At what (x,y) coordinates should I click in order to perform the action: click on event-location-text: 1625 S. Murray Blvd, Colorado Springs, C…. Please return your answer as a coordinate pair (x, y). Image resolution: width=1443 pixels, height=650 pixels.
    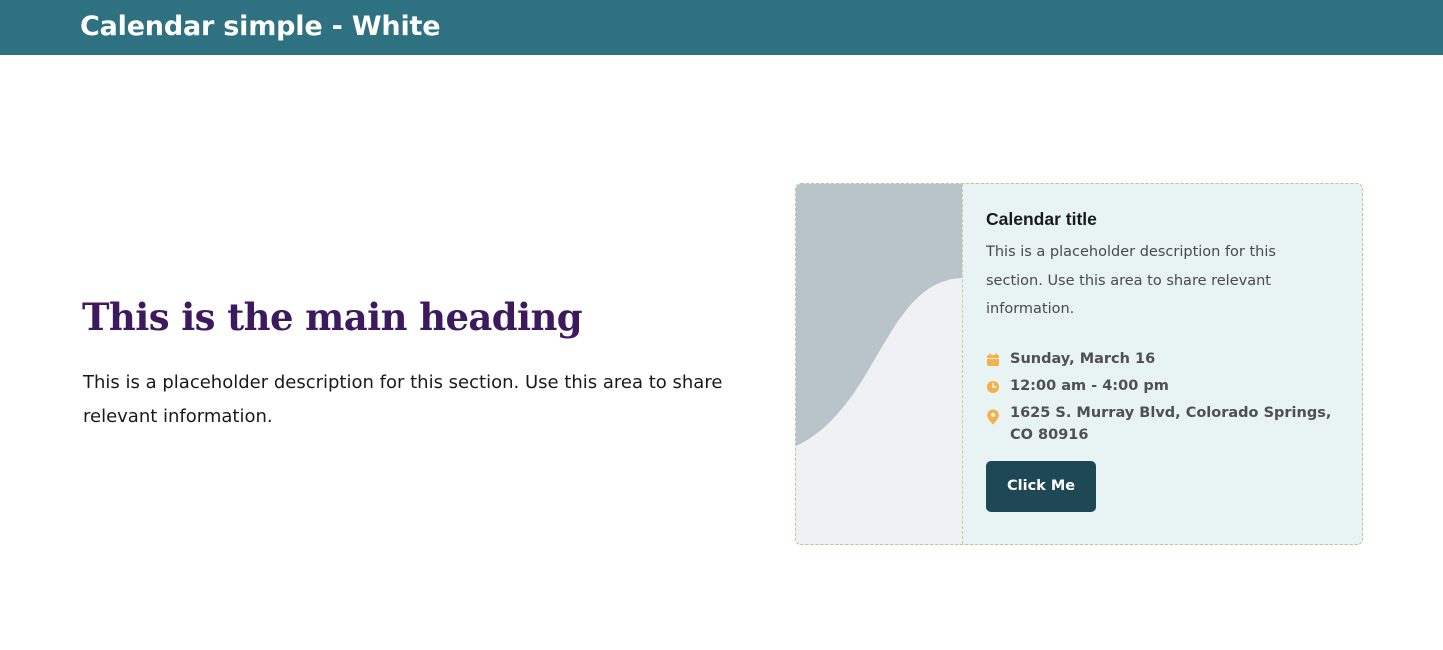
    Looking at the image, I should click on (1171, 423).